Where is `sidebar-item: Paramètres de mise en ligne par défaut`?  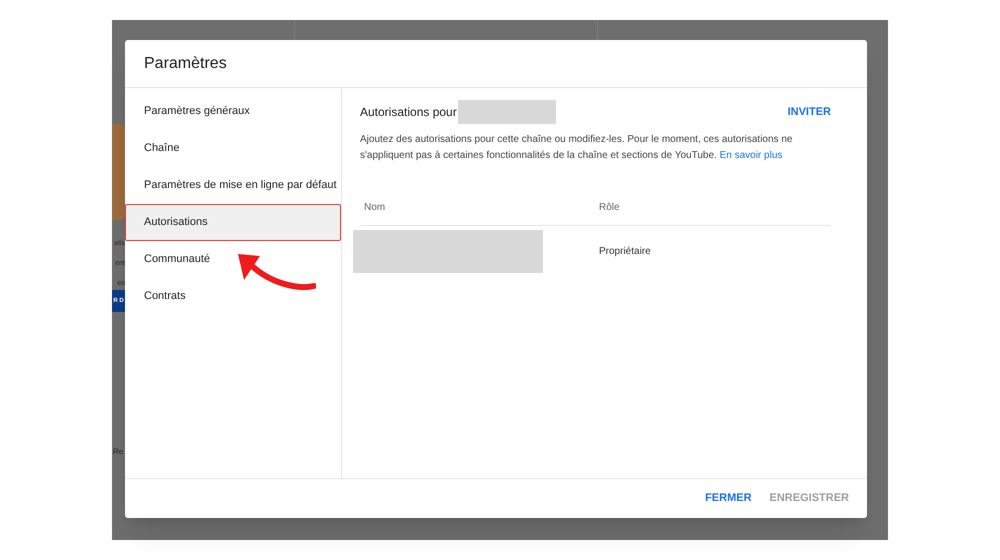
sidebar-item: Paramètres de mise en ligne par défaut is located at coordinates (233, 185).